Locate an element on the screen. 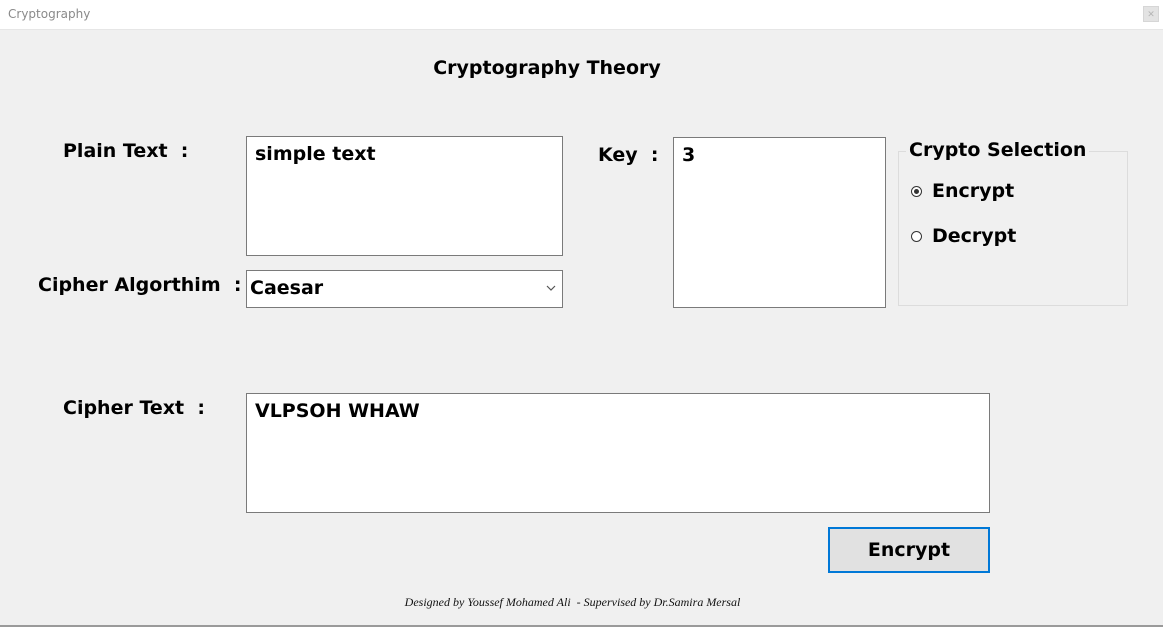  title-bar: Cryptography ✕ is located at coordinates (581, 15).